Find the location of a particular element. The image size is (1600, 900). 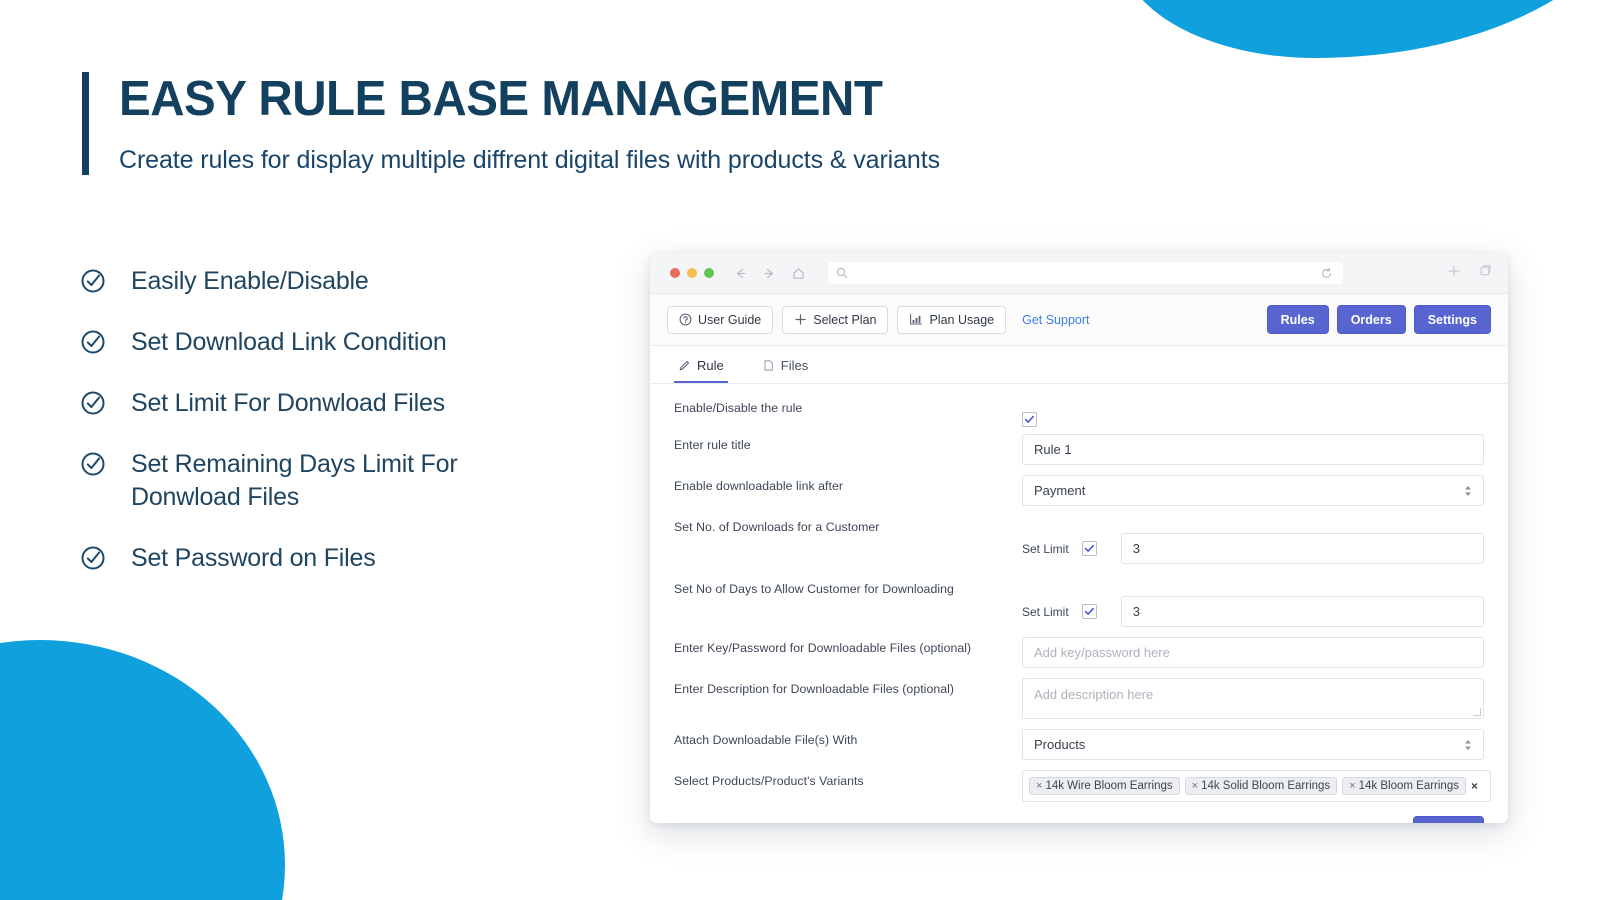

attach-with-label: Attach Downloadable File(s) With is located at coordinates (766, 740).